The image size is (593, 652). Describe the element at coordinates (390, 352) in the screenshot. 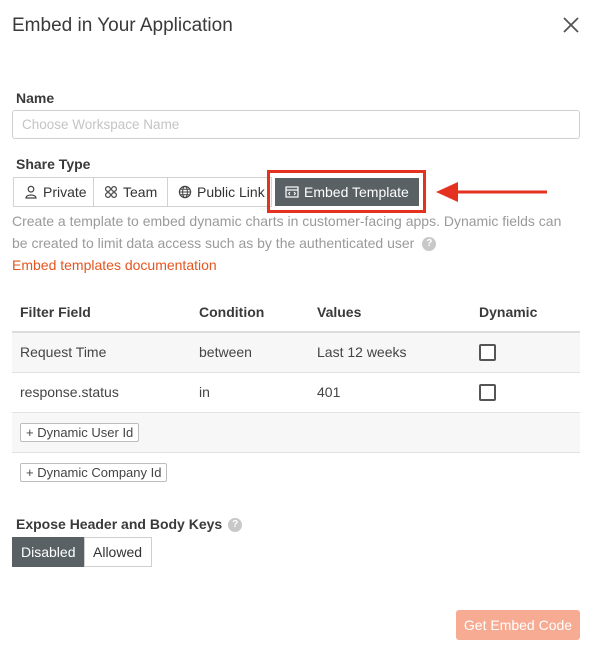

I see `value-cell: Last 12 weeks` at that location.